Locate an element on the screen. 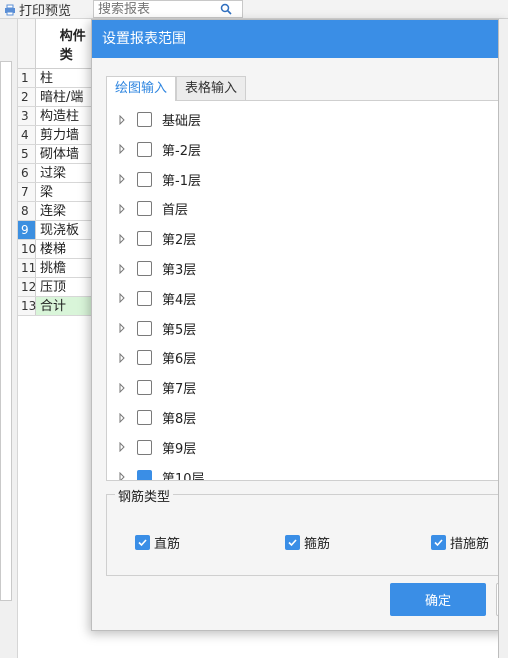 The height and width of the screenshot is (658, 508). table-cell-component: 连梁 is located at coordinates (67, 211).